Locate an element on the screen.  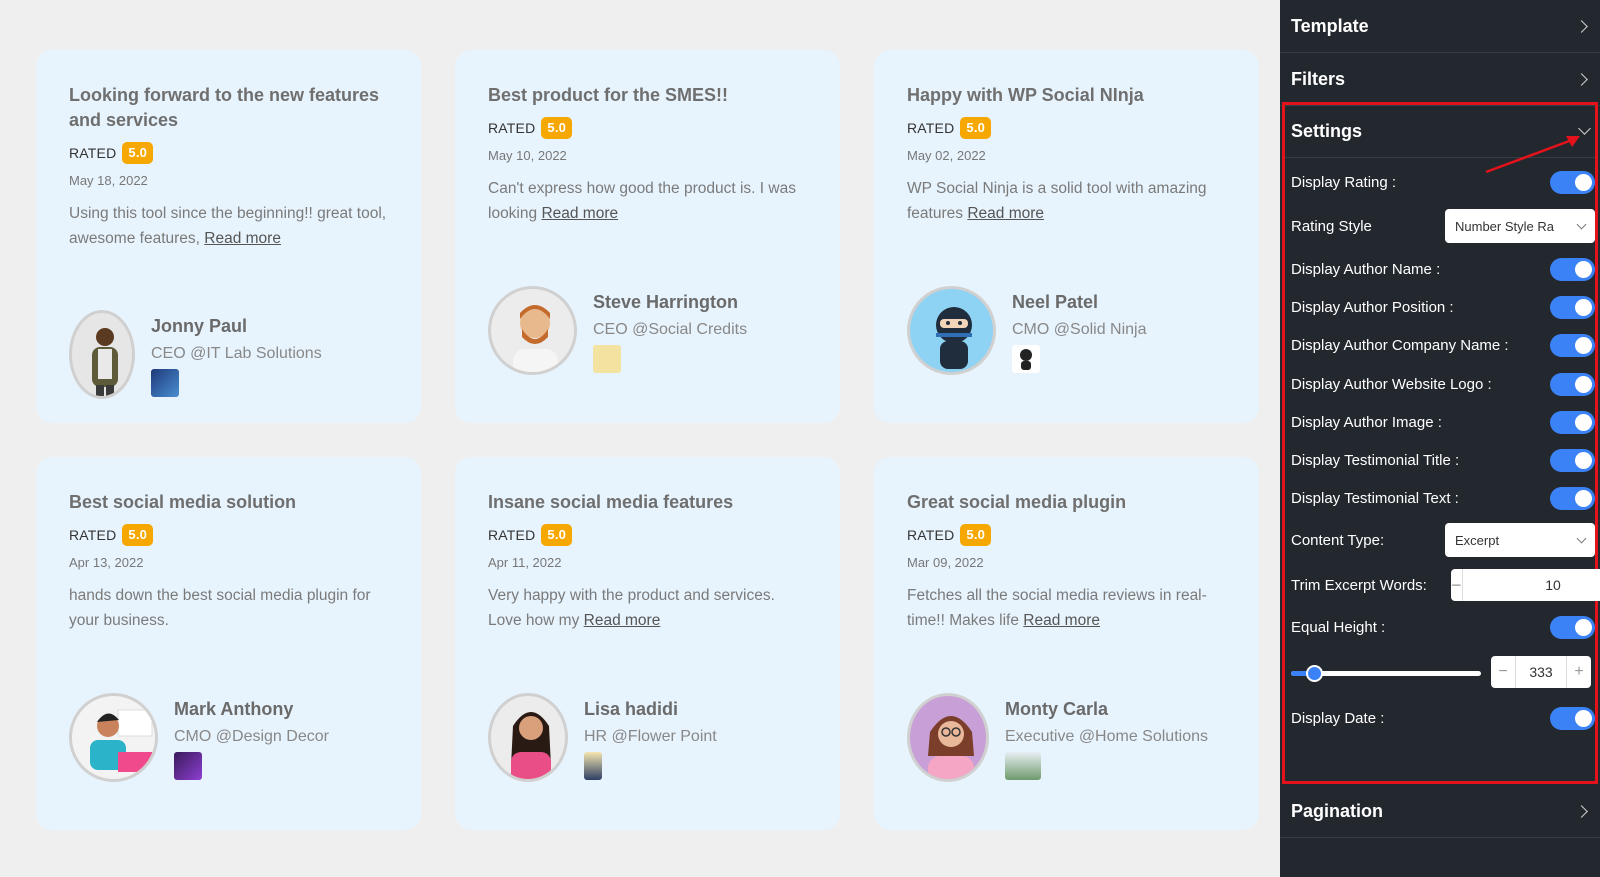
rating-style-row: Rating Style Number Style Ra is located at coordinates (1443, 226).